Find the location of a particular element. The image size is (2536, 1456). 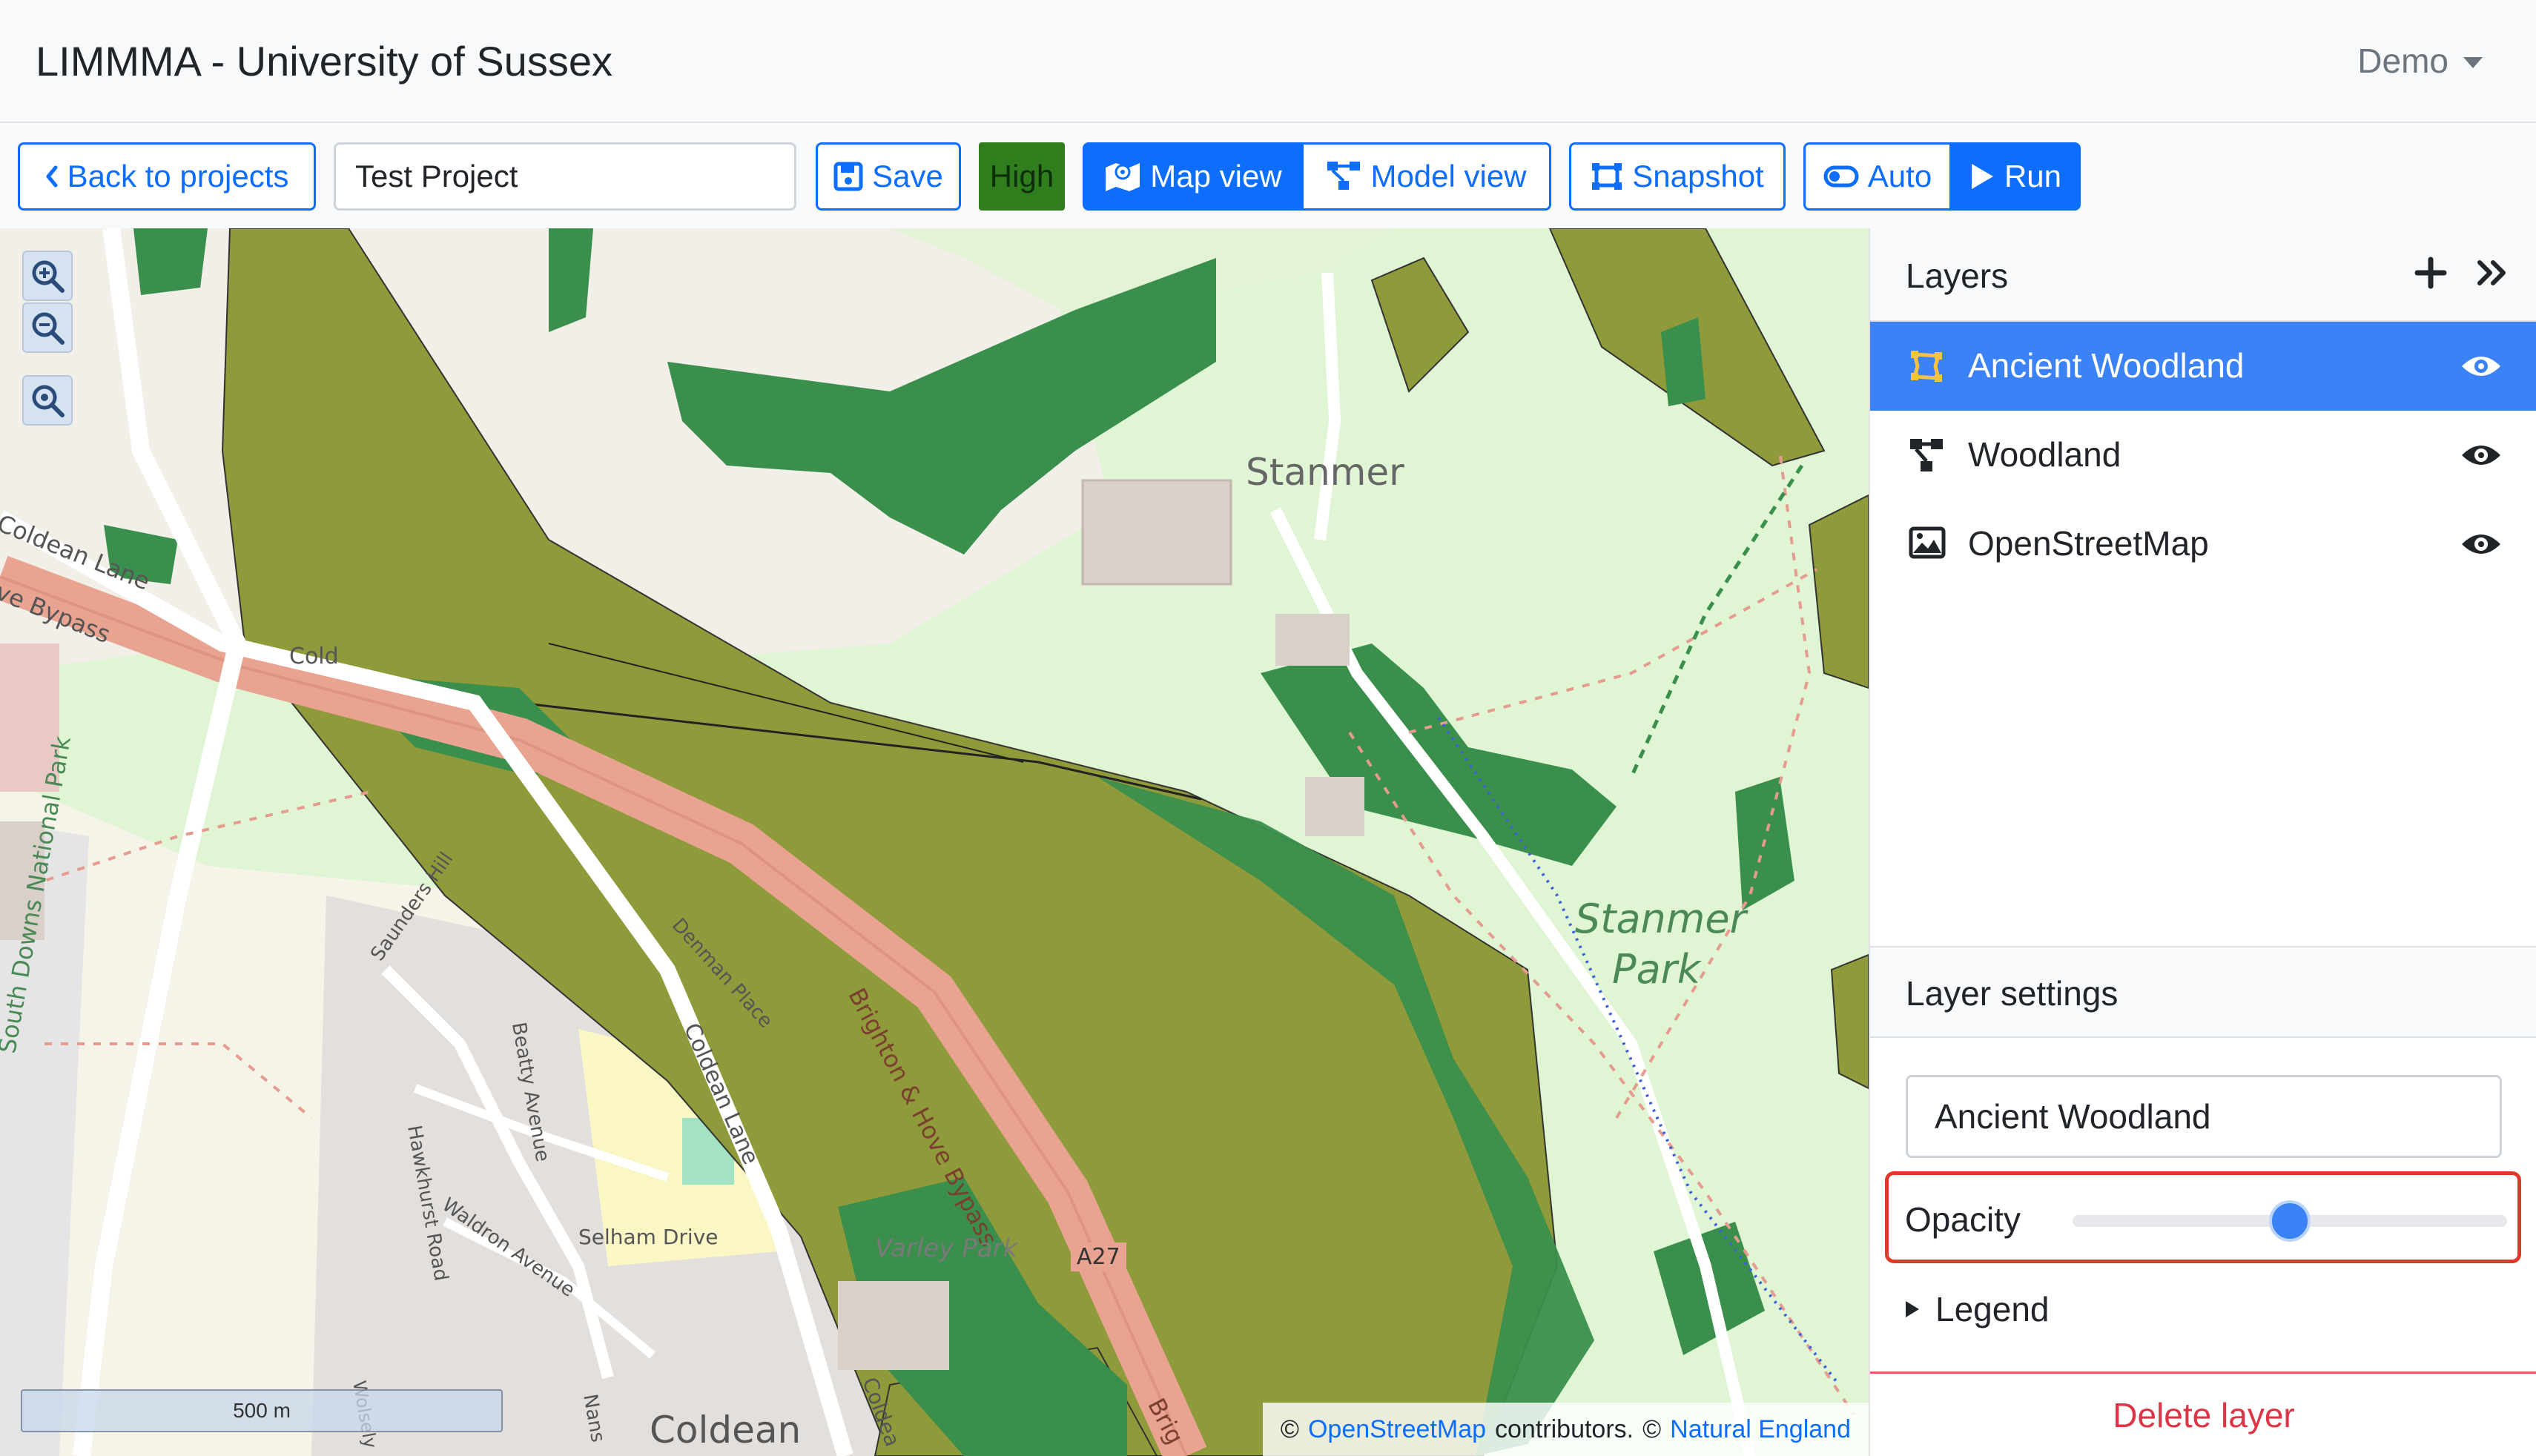

attribution-osm-suffix: contributors. is located at coordinates (1565, 1429).